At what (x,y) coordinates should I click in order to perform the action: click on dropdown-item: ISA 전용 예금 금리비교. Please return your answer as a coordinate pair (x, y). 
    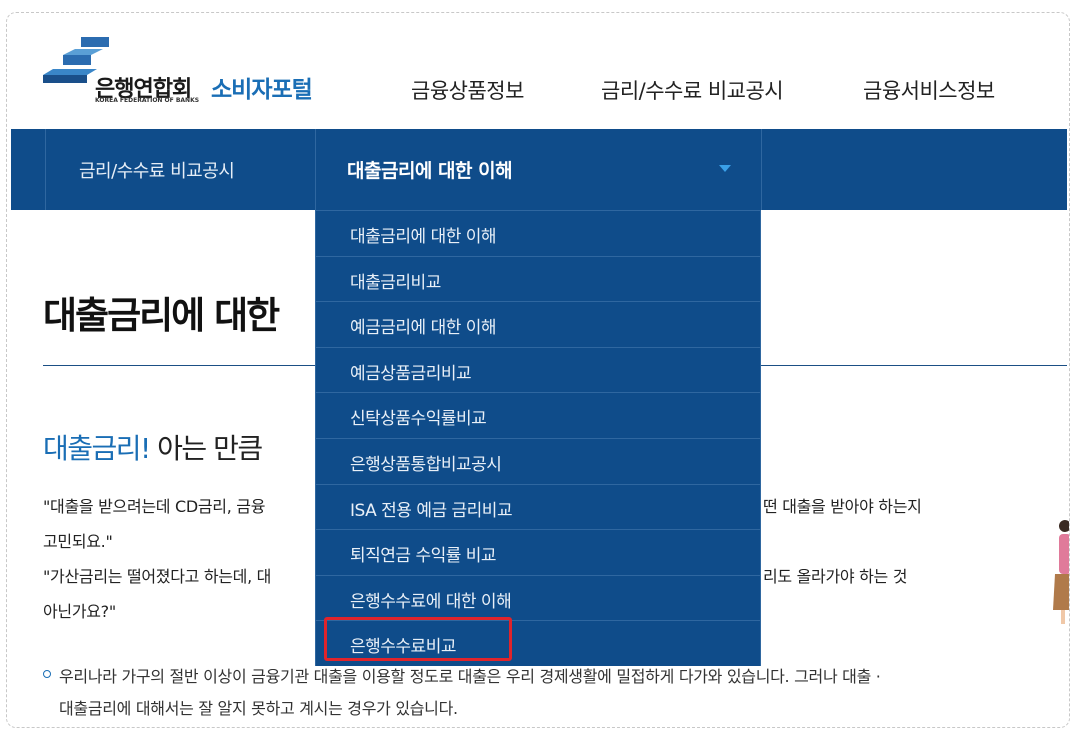
    Looking at the image, I should click on (538, 506).